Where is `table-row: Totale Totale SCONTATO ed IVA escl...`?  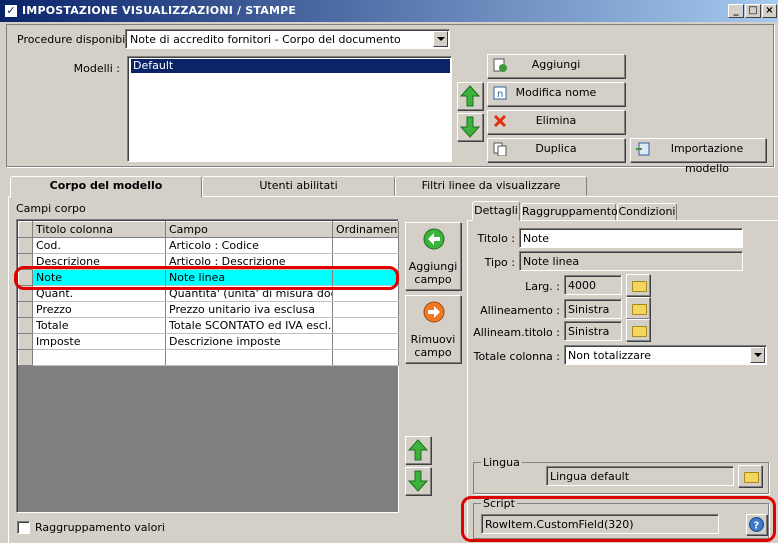 table-row: Totale Totale SCONTATO ed IVA escl... is located at coordinates (208, 325).